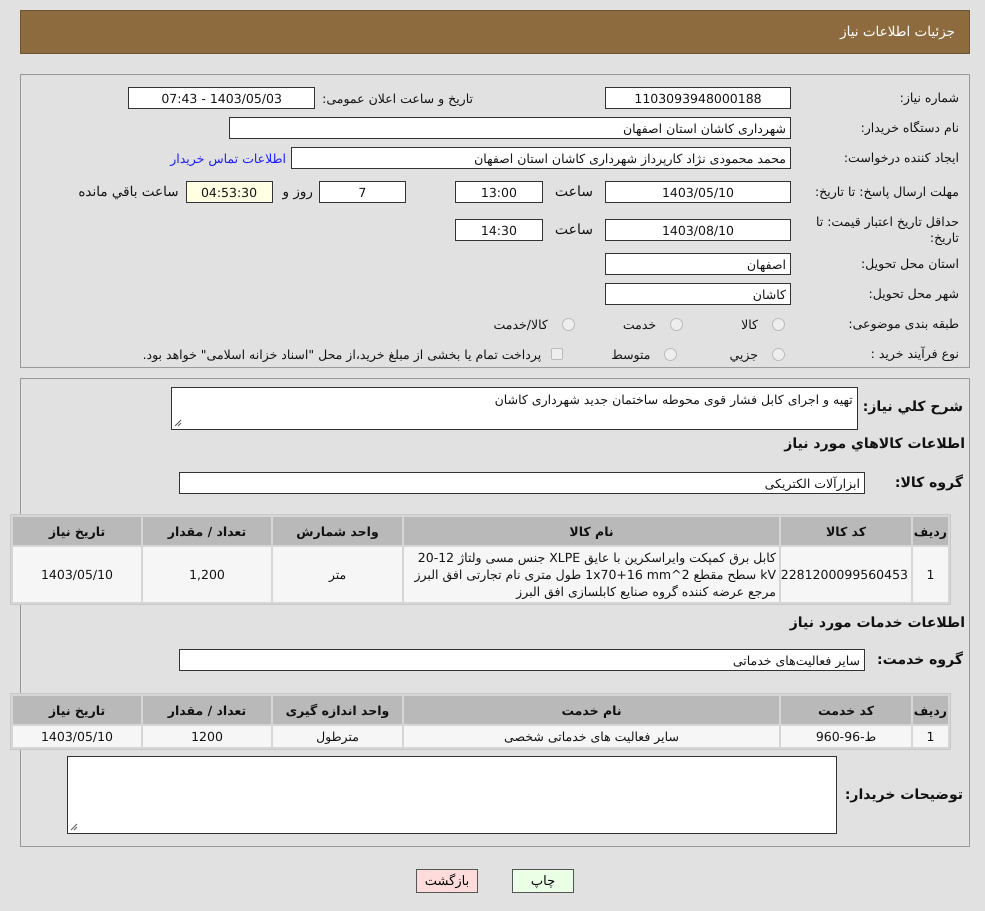  I want to click on radio-label: جزيي, so click(743, 354).